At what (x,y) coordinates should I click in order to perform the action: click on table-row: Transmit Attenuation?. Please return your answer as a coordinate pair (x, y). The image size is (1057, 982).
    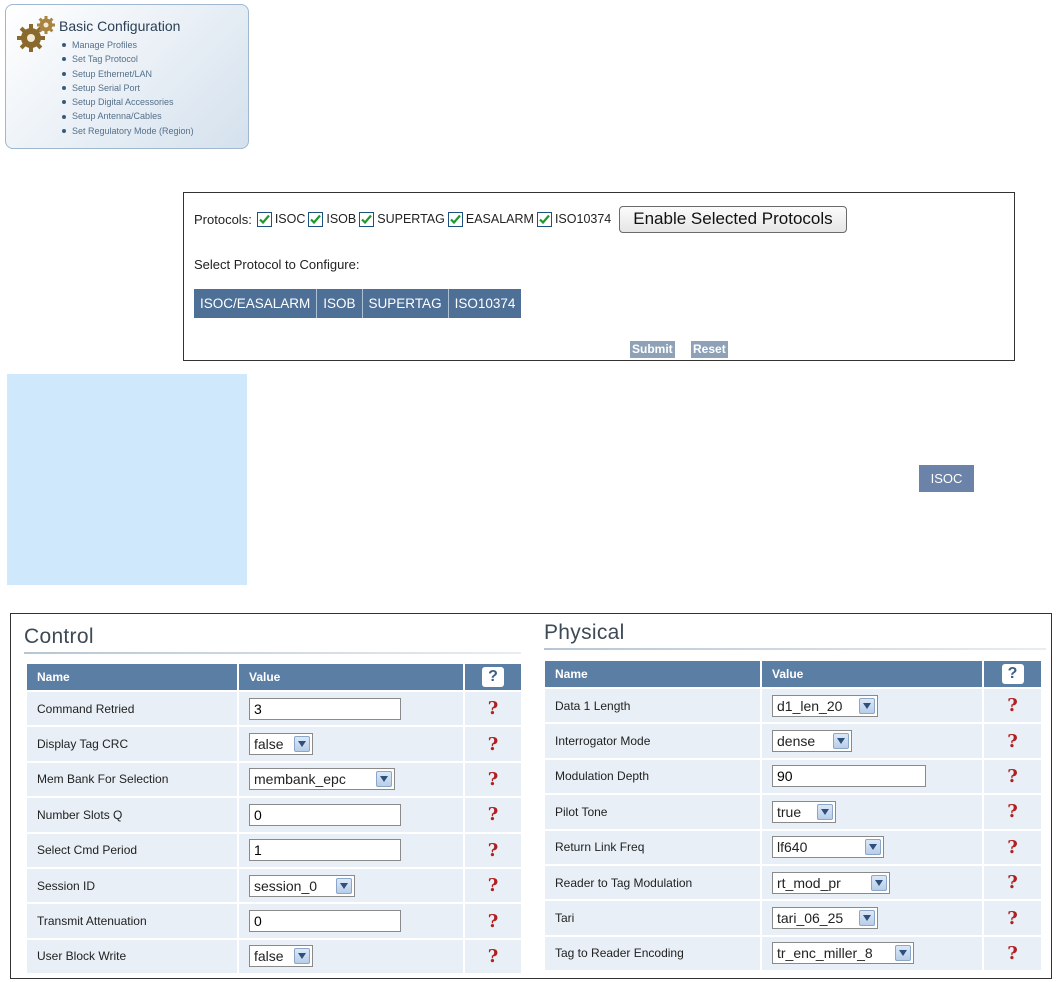
    Looking at the image, I should click on (274, 921).